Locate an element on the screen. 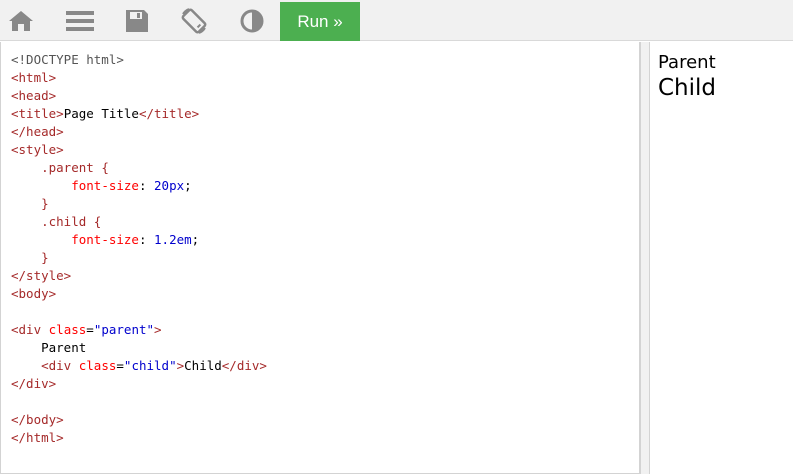 This screenshot has width=793, height=474. code-token-attrval: "parent" is located at coordinates (124, 329).